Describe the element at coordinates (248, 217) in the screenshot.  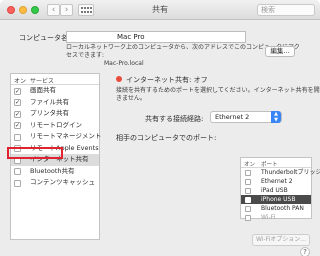
I see `checkbox-wifi` at that location.